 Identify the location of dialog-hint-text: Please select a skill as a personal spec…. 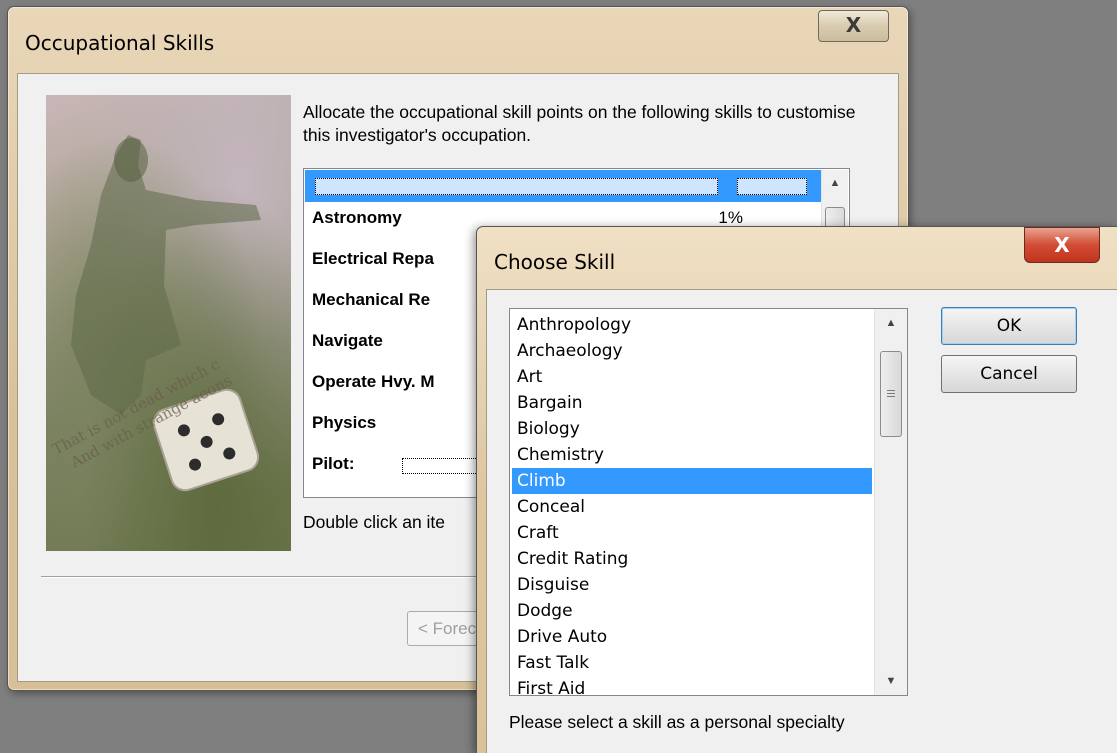
(677, 722).